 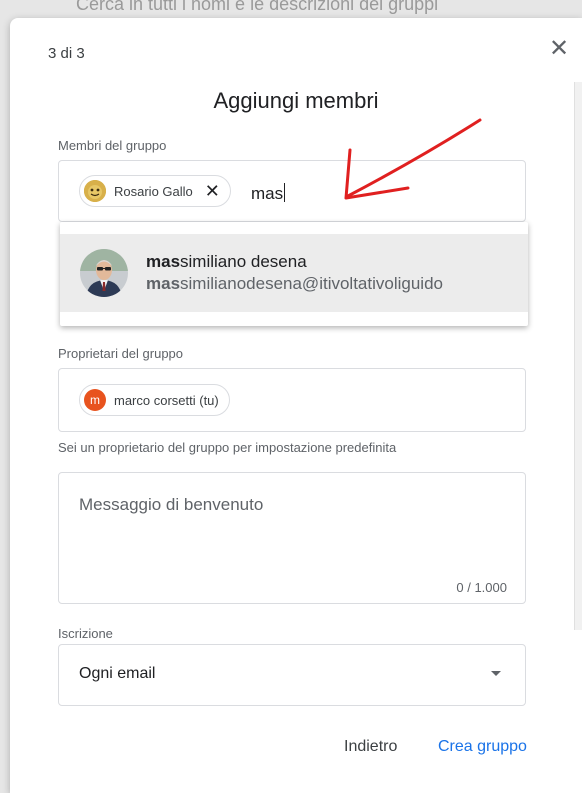 What do you see at coordinates (95, 400) in the screenshot?
I see `owner-avatar: m` at bounding box center [95, 400].